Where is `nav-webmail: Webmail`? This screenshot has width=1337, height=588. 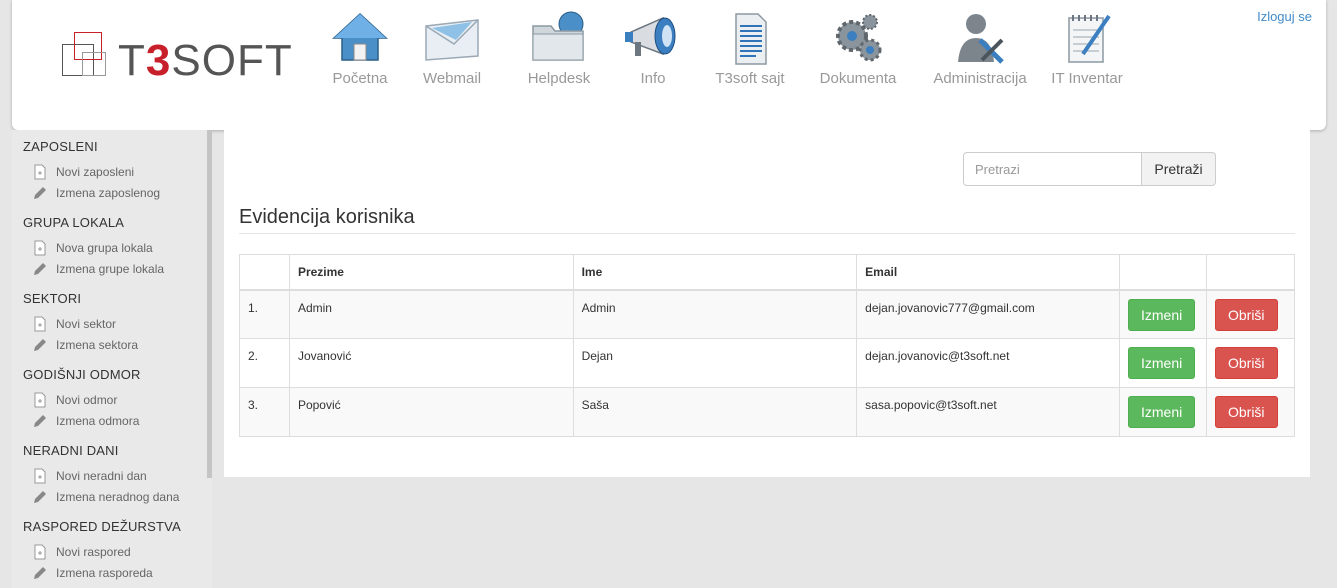
nav-webmail: Webmail is located at coordinates (452, 52).